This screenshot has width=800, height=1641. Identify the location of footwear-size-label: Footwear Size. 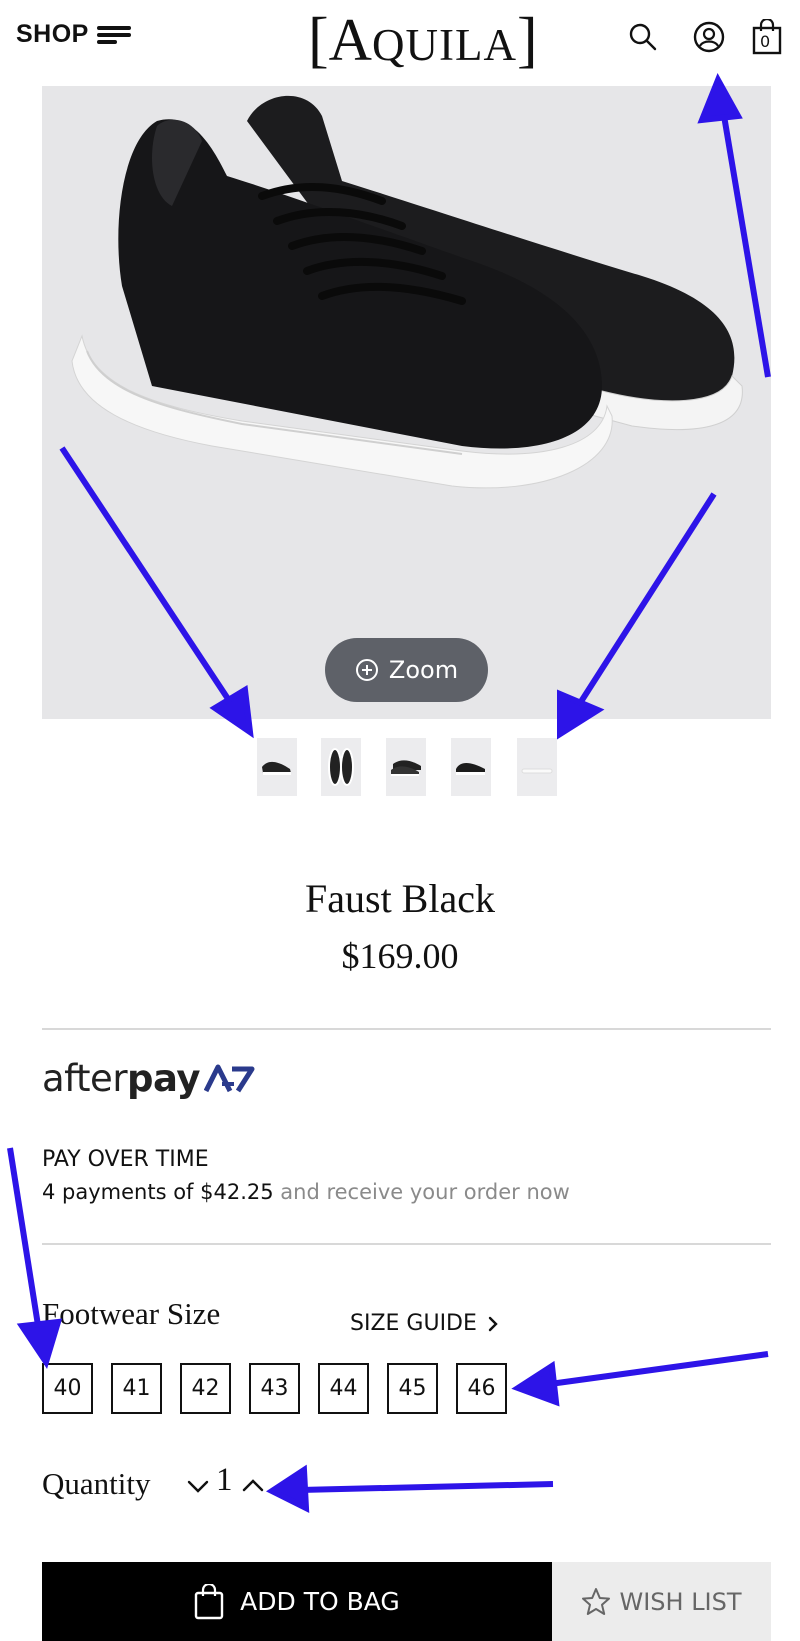
(131, 1313).